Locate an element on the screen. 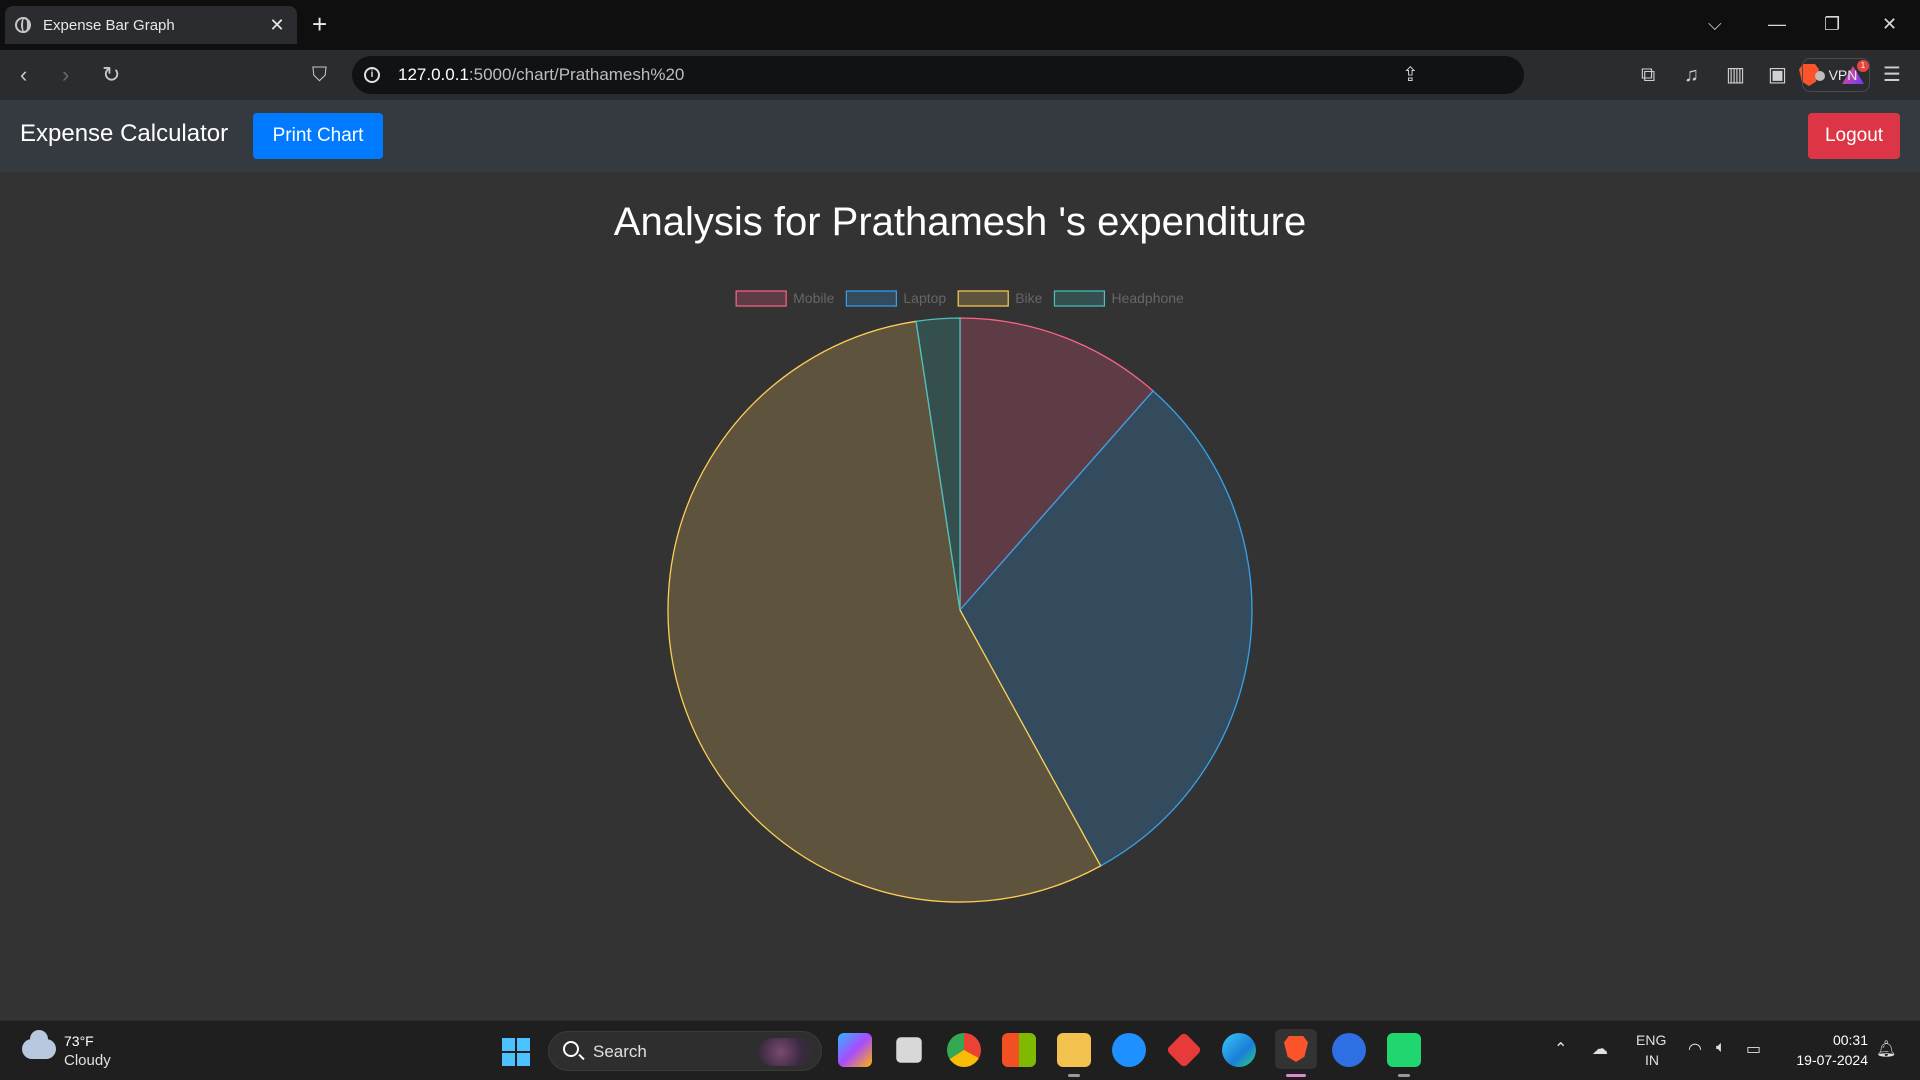 This screenshot has width=1920, height=1080. brave-icon is located at coordinates (1296, 1049).